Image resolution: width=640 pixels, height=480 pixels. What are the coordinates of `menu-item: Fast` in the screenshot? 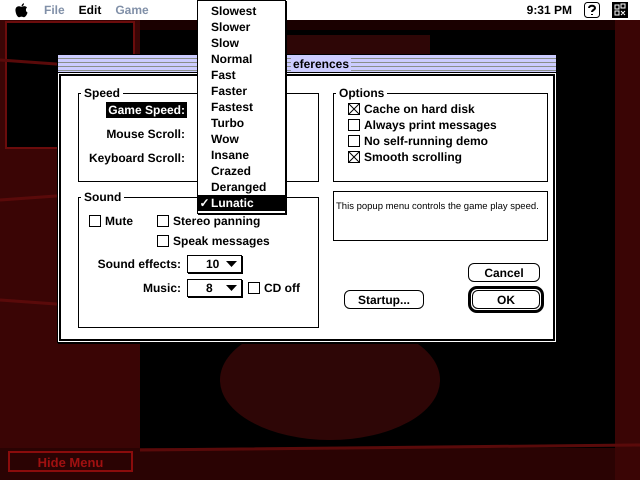 It's located at (241, 75).